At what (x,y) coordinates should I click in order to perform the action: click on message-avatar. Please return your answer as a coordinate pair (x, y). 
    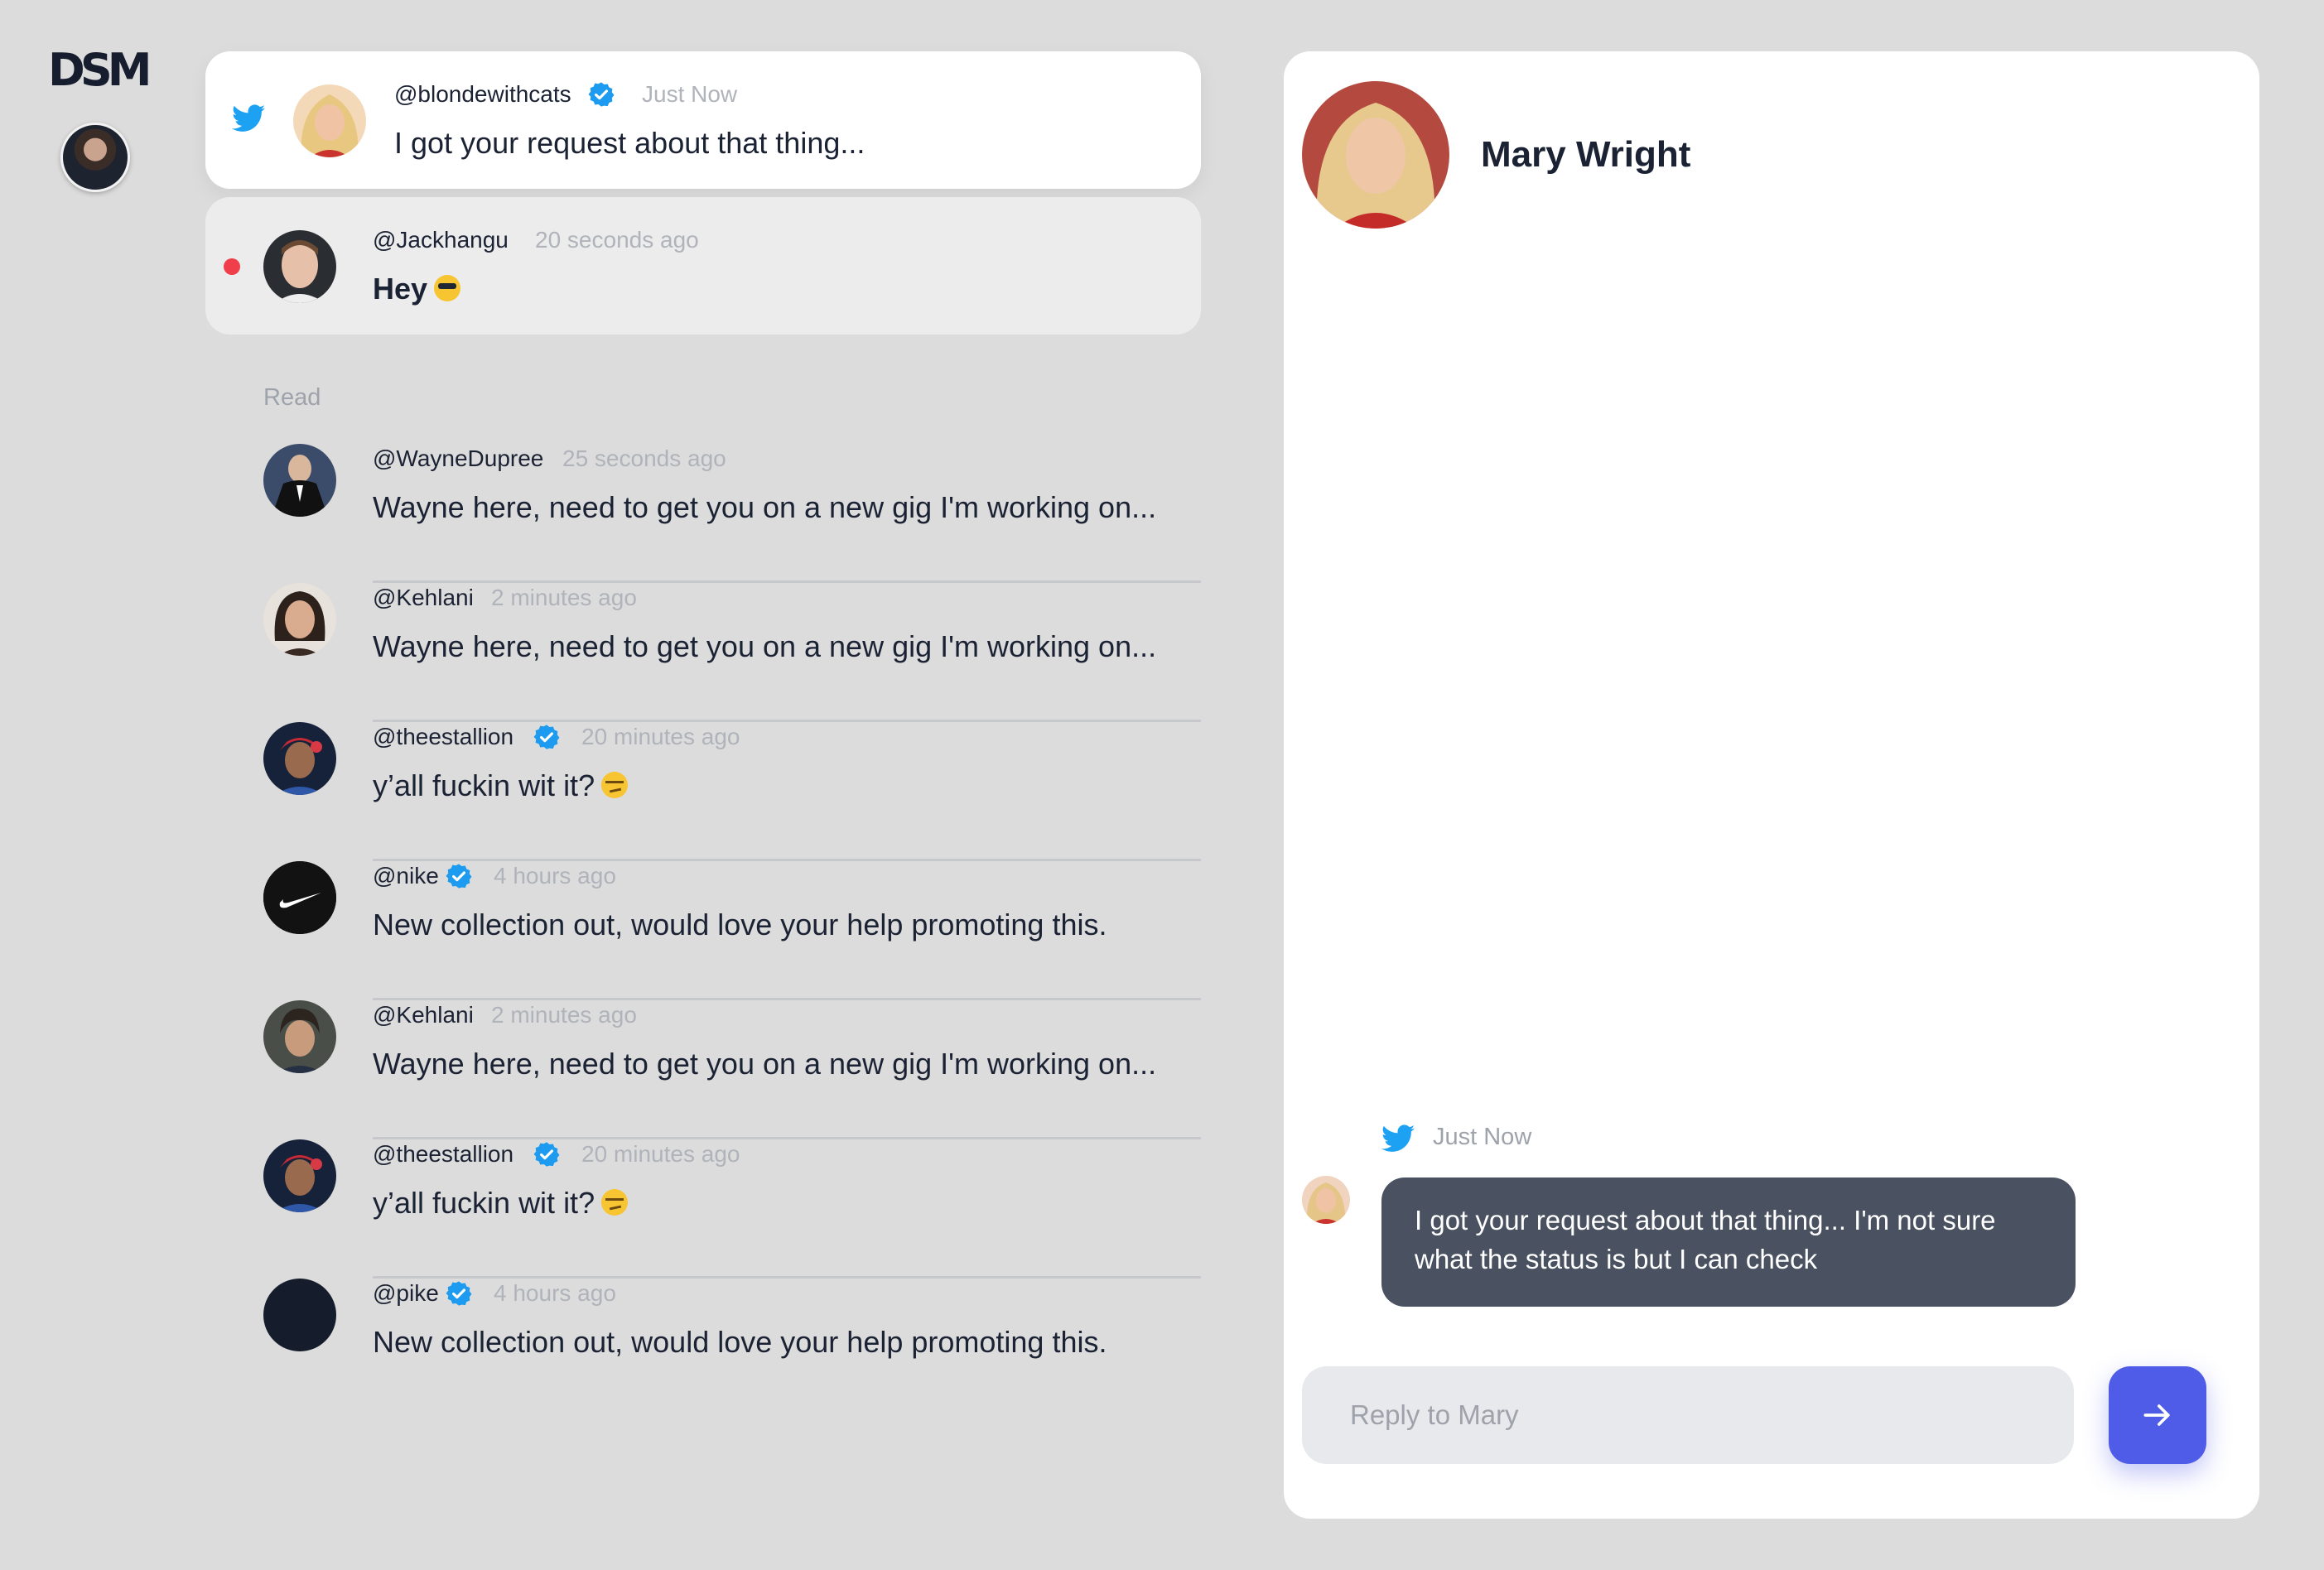
    Looking at the image, I should click on (1326, 1200).